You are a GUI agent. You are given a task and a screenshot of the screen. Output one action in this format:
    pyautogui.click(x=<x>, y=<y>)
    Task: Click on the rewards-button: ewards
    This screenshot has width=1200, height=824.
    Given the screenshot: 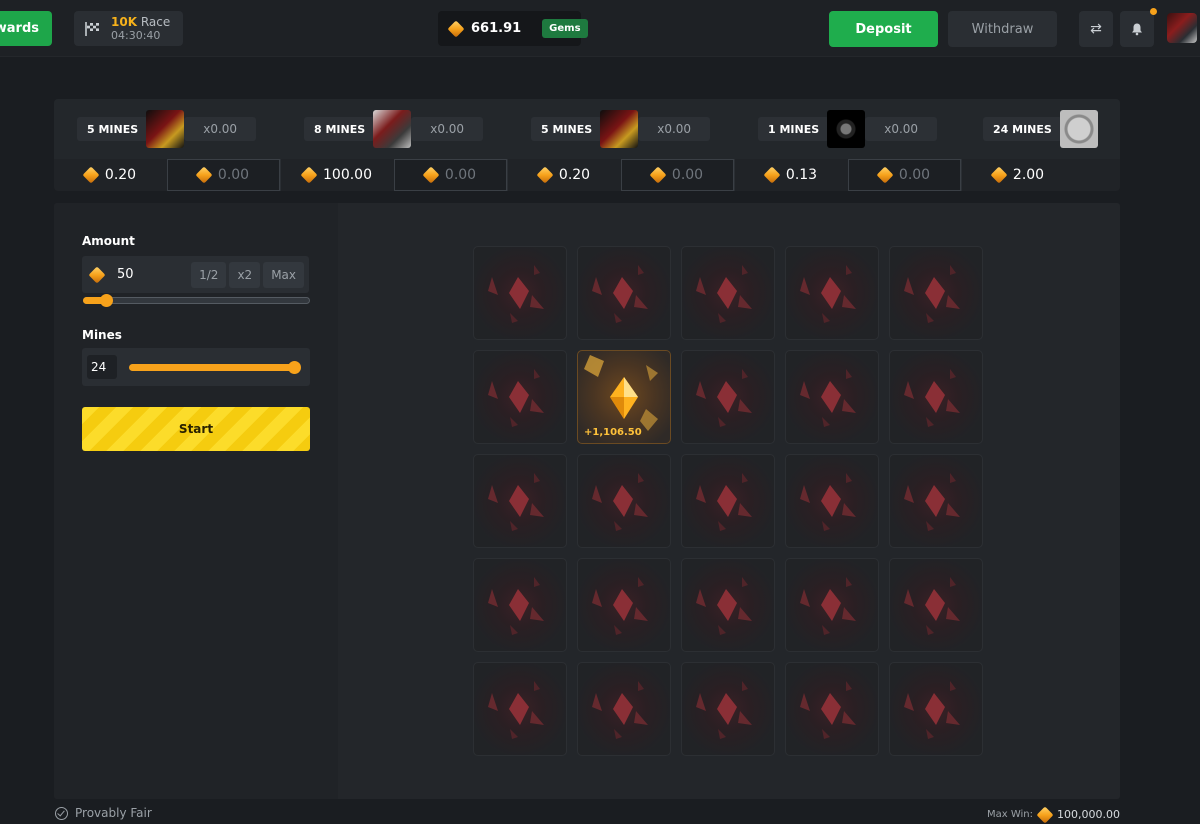 What is the action you would take?
    pyautogui.click(x=26, y=28)
    